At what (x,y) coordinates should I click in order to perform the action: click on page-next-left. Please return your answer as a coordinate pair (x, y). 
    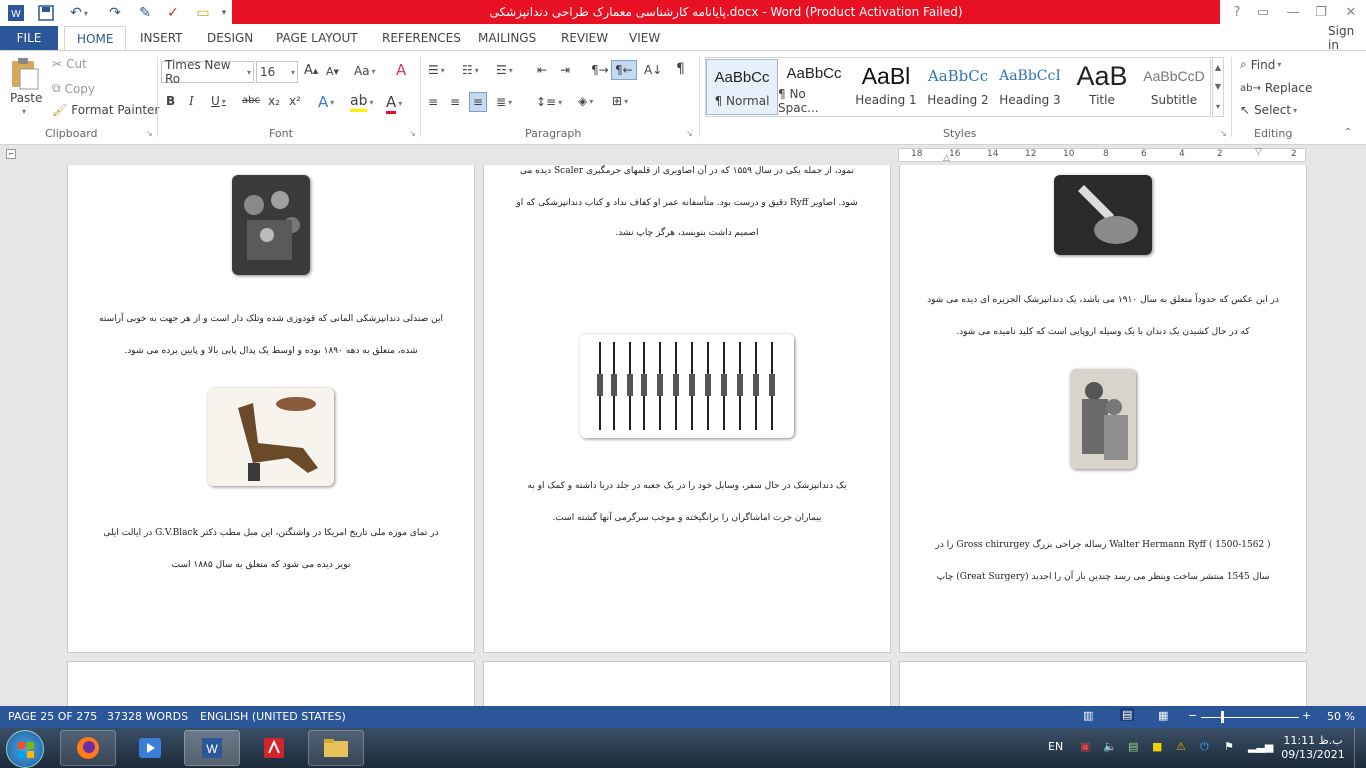
    Looking at the image, I should click on (271, 683).